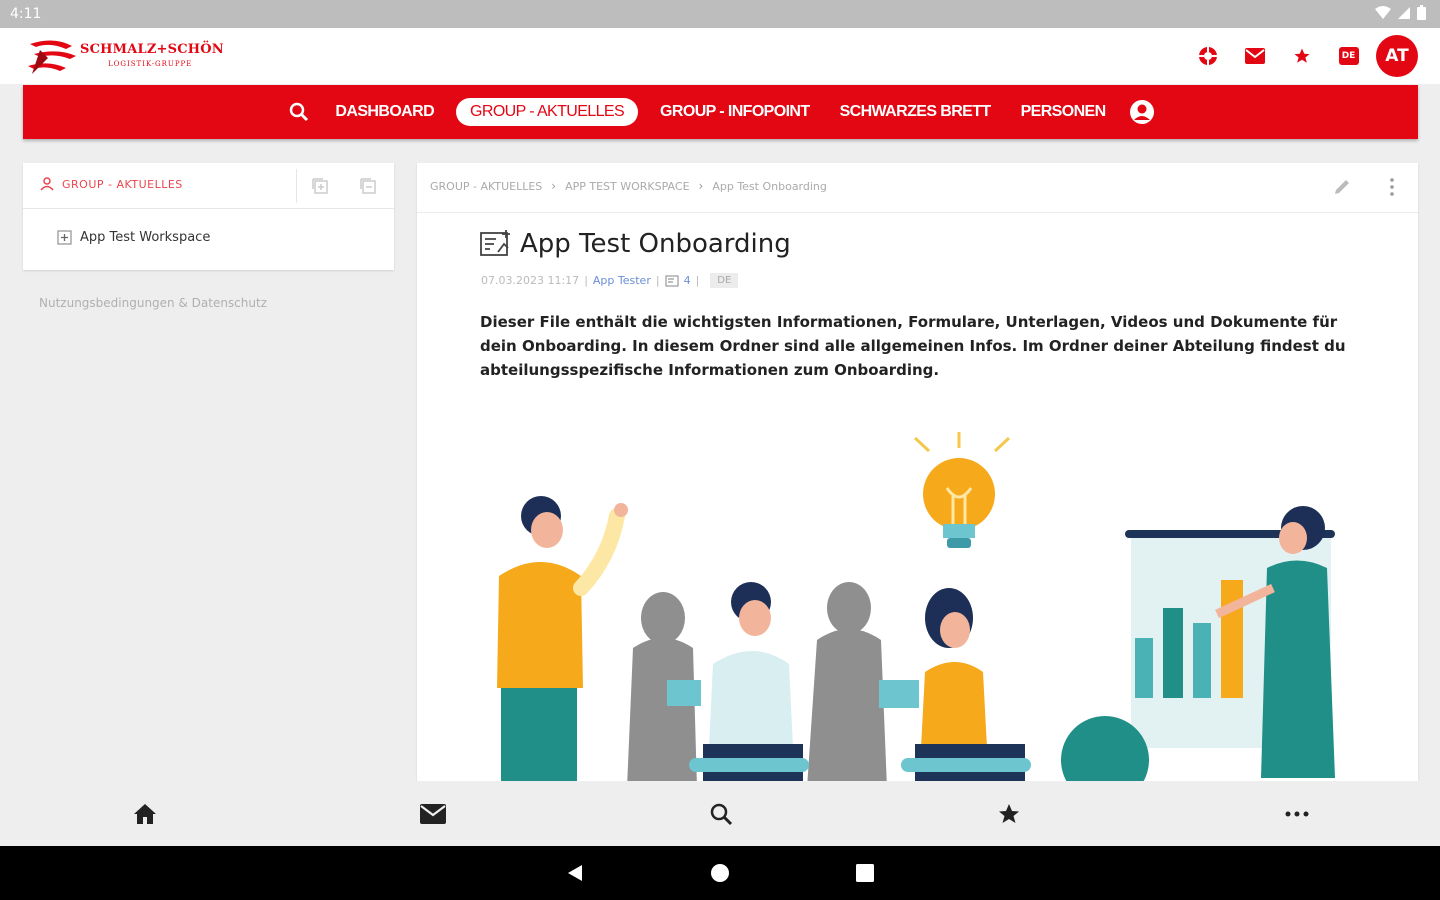 This screenshot has height=900, width=1440. What do you see at coordinates (962, 490) in the screenshot?
I see `lightbulb-icon` at bounding box center [962, 490].